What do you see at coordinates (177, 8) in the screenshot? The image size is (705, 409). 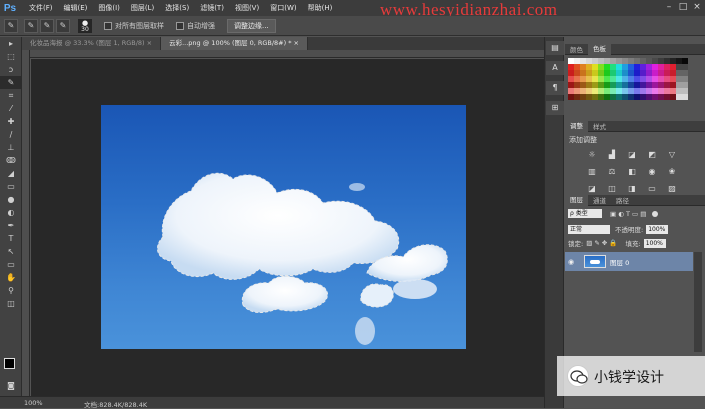 I see `menu-select: 选择(S)` at bounding box center [177, 8].